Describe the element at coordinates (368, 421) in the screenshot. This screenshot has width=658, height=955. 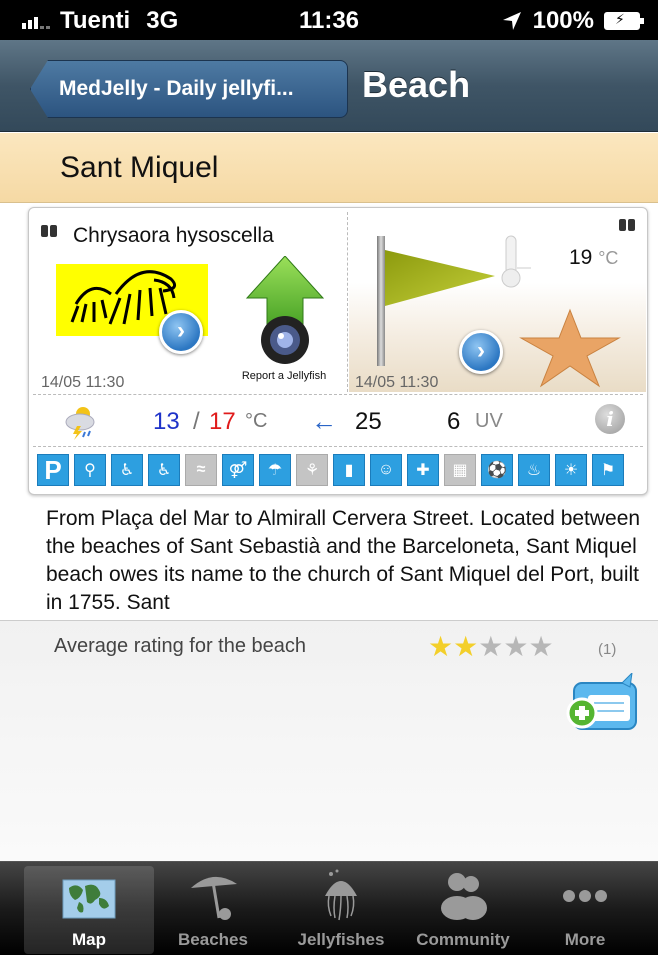
I see `wind-speed: 25` at that location.